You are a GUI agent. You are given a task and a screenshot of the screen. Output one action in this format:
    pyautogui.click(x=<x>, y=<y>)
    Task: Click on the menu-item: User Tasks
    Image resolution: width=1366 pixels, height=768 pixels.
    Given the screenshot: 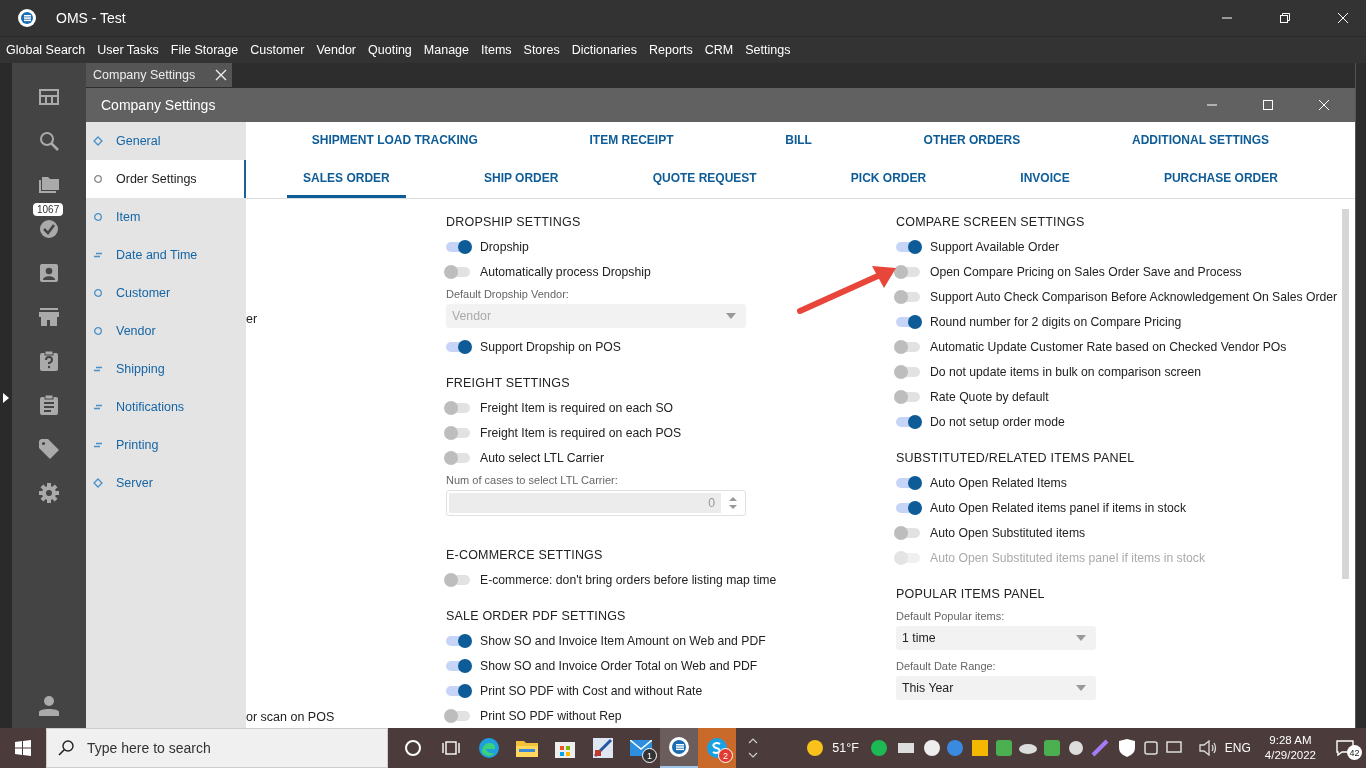 What is the action you would take?
    pyautogui.click(x=128, y=50)
    